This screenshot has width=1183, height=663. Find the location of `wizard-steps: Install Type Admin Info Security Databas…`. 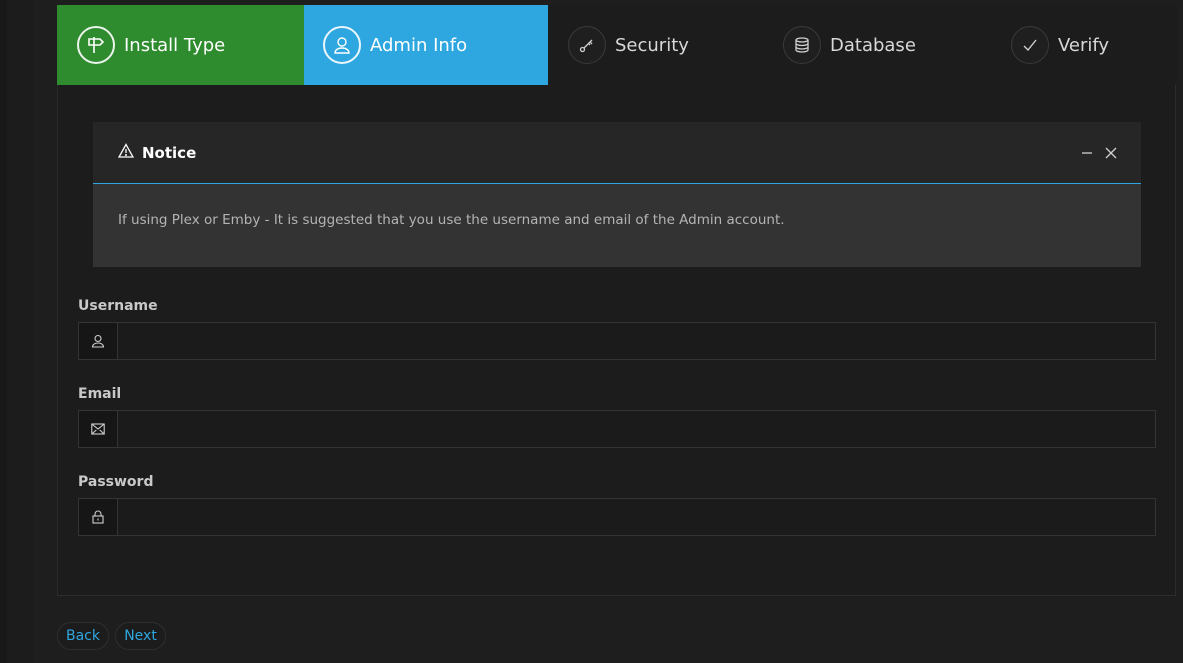

wizard-steps: Install Type Admin Info Security Databas… is located at coordinates (617, 45).